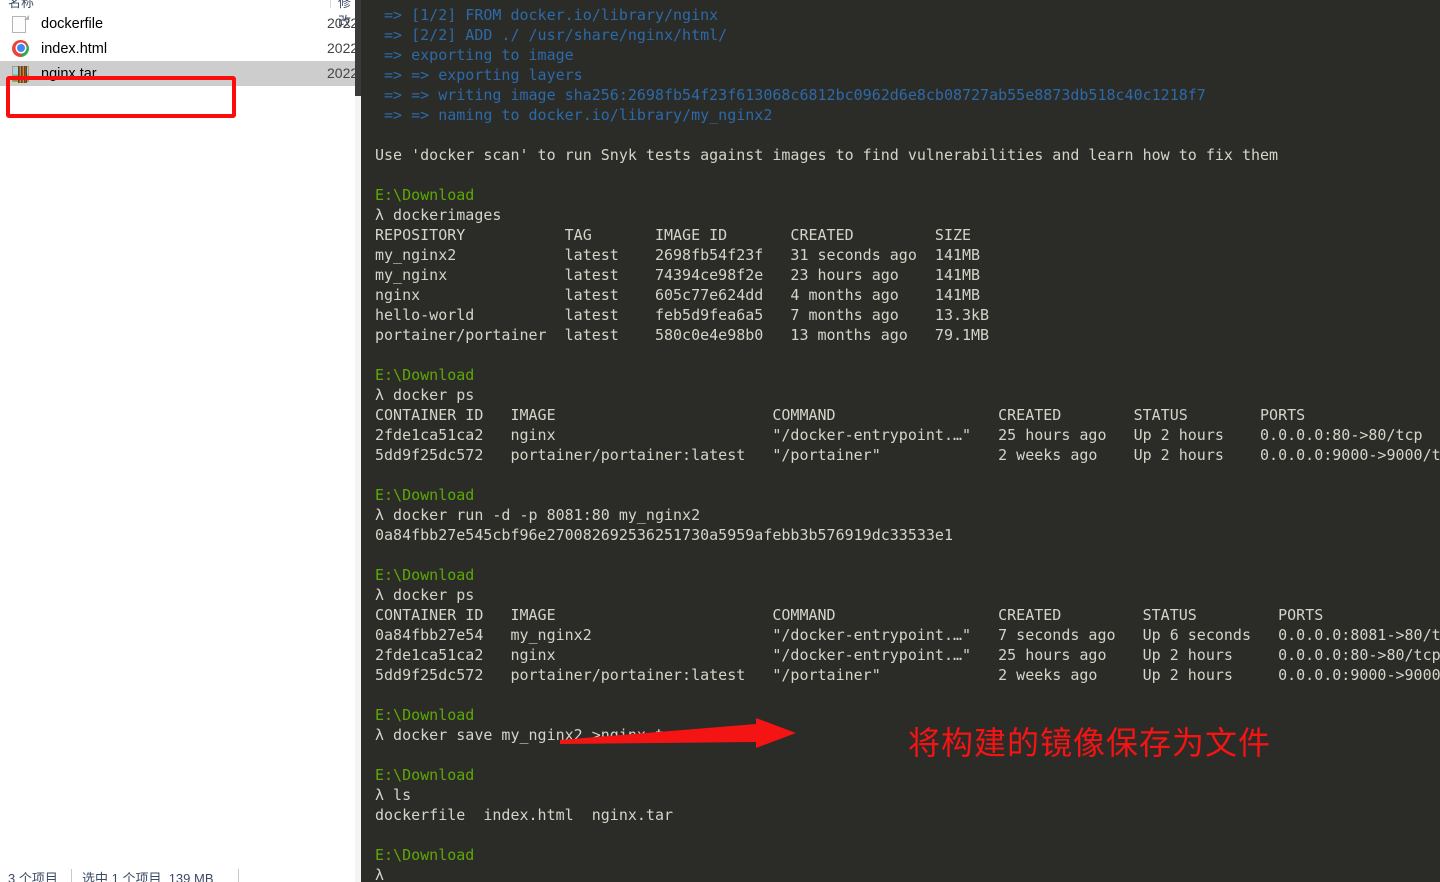 The image size is (1440, 882). What do you see at coordinates (180, 23) in the screenshot?
I see `file-row: dockerfile 2022` at bounding box center [180, 23].